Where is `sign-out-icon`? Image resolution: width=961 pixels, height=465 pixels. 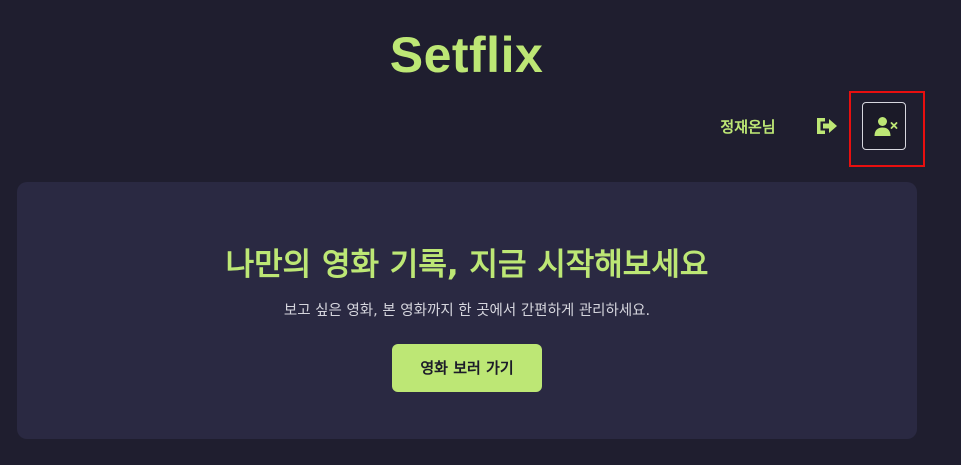 sign-out-icon is located at coordinates (827, 130).